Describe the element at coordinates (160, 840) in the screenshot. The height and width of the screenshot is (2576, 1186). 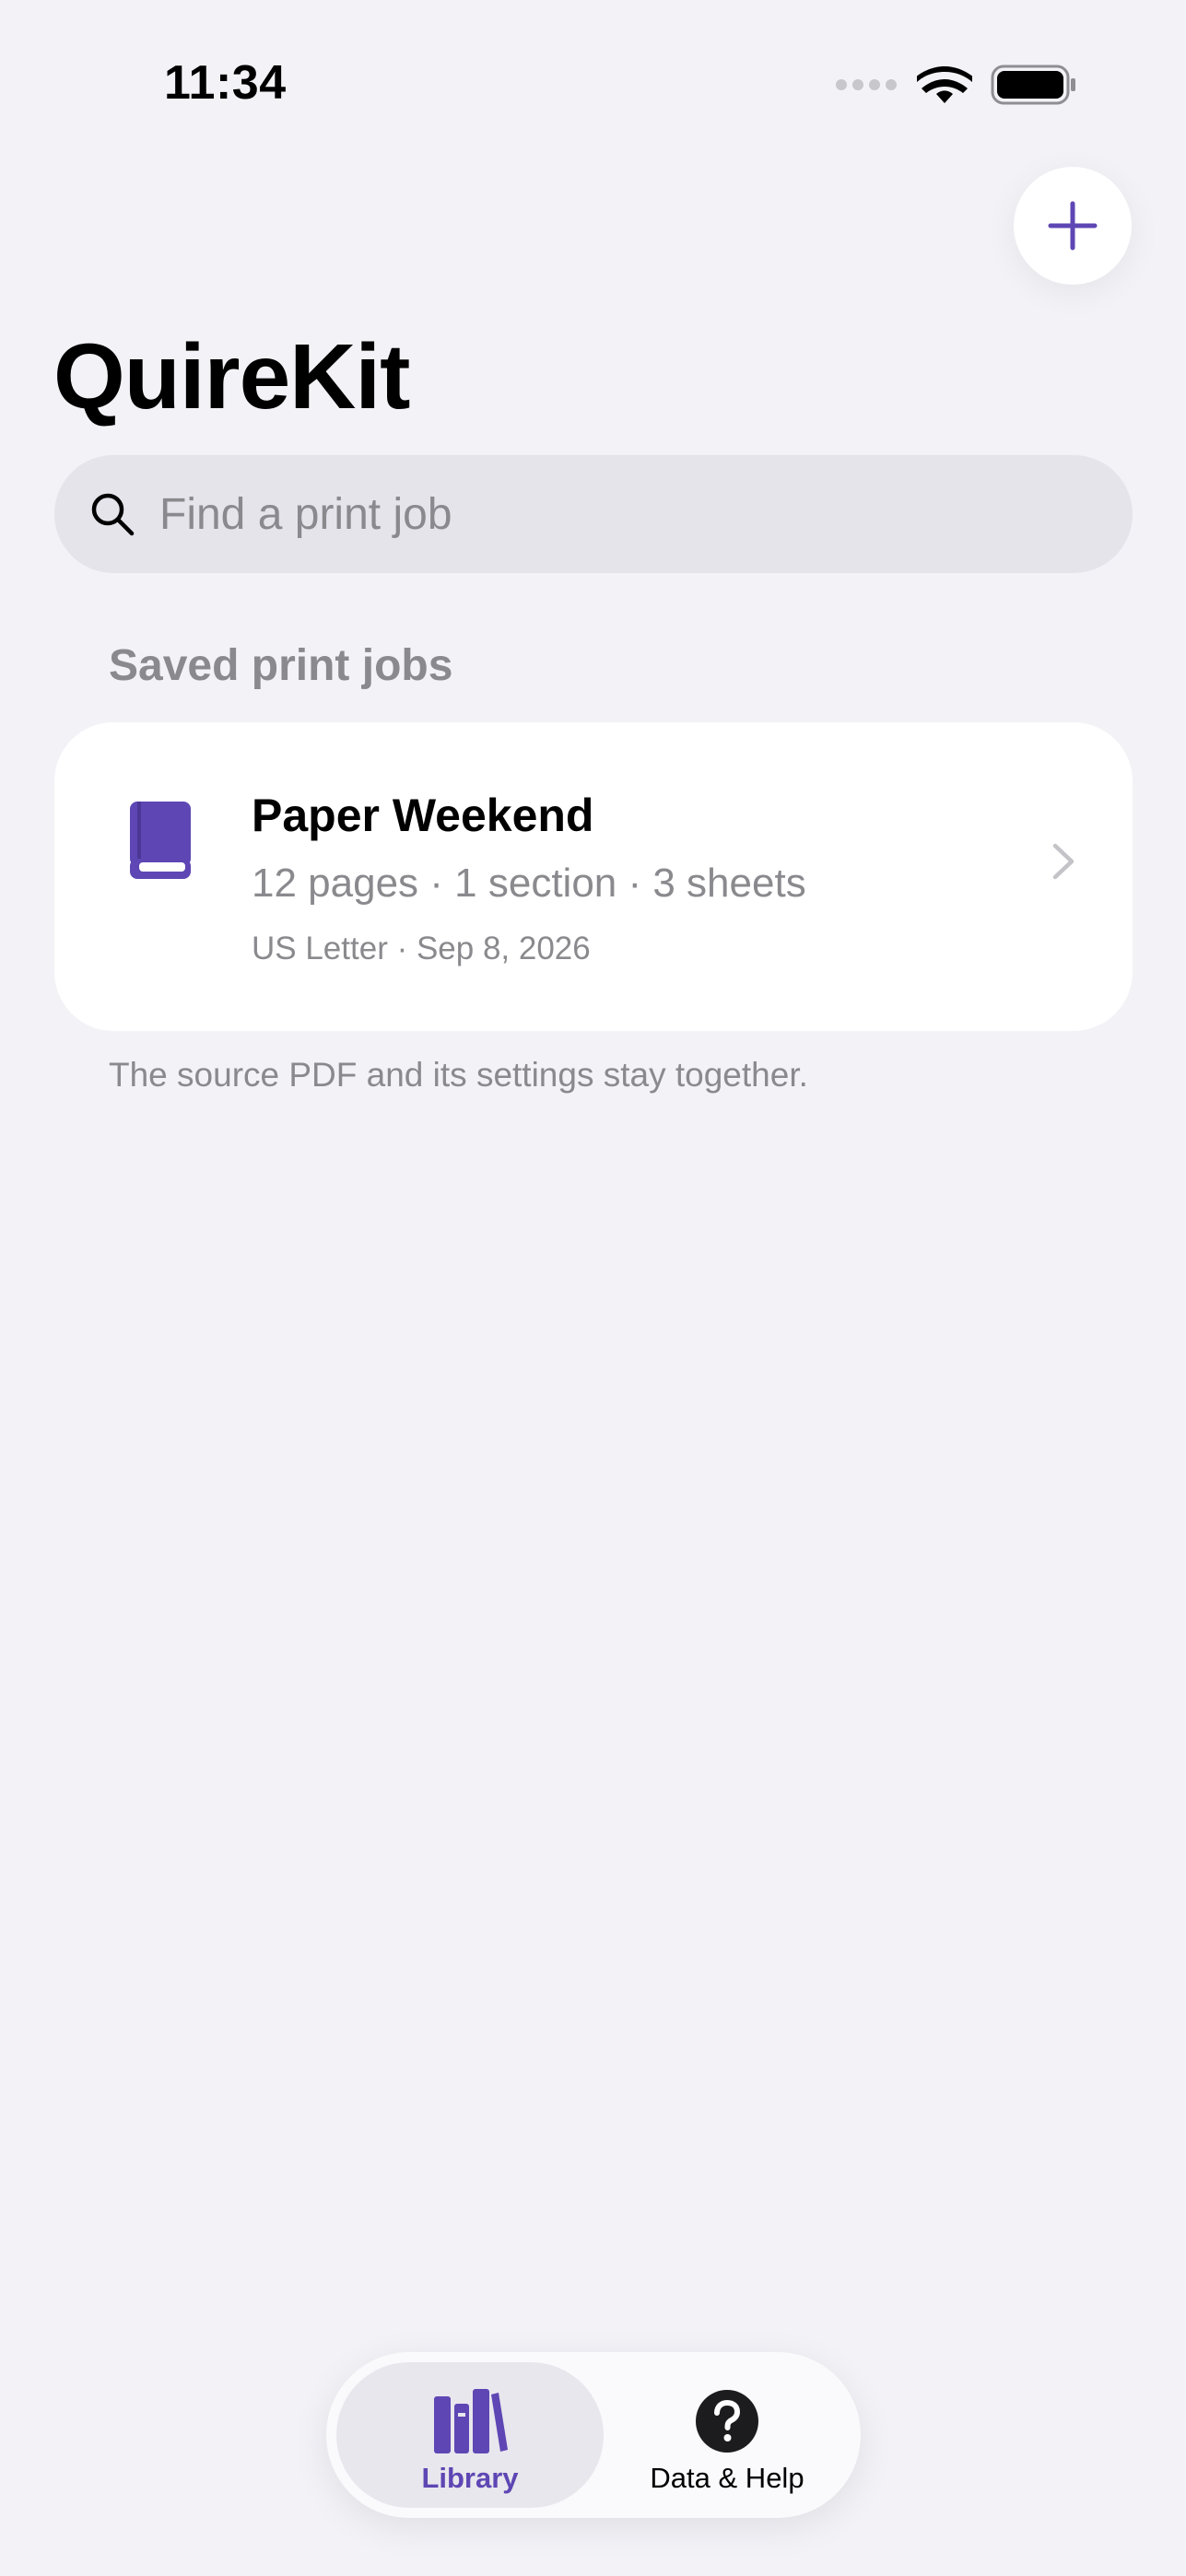
I see `book-icon` at that location.